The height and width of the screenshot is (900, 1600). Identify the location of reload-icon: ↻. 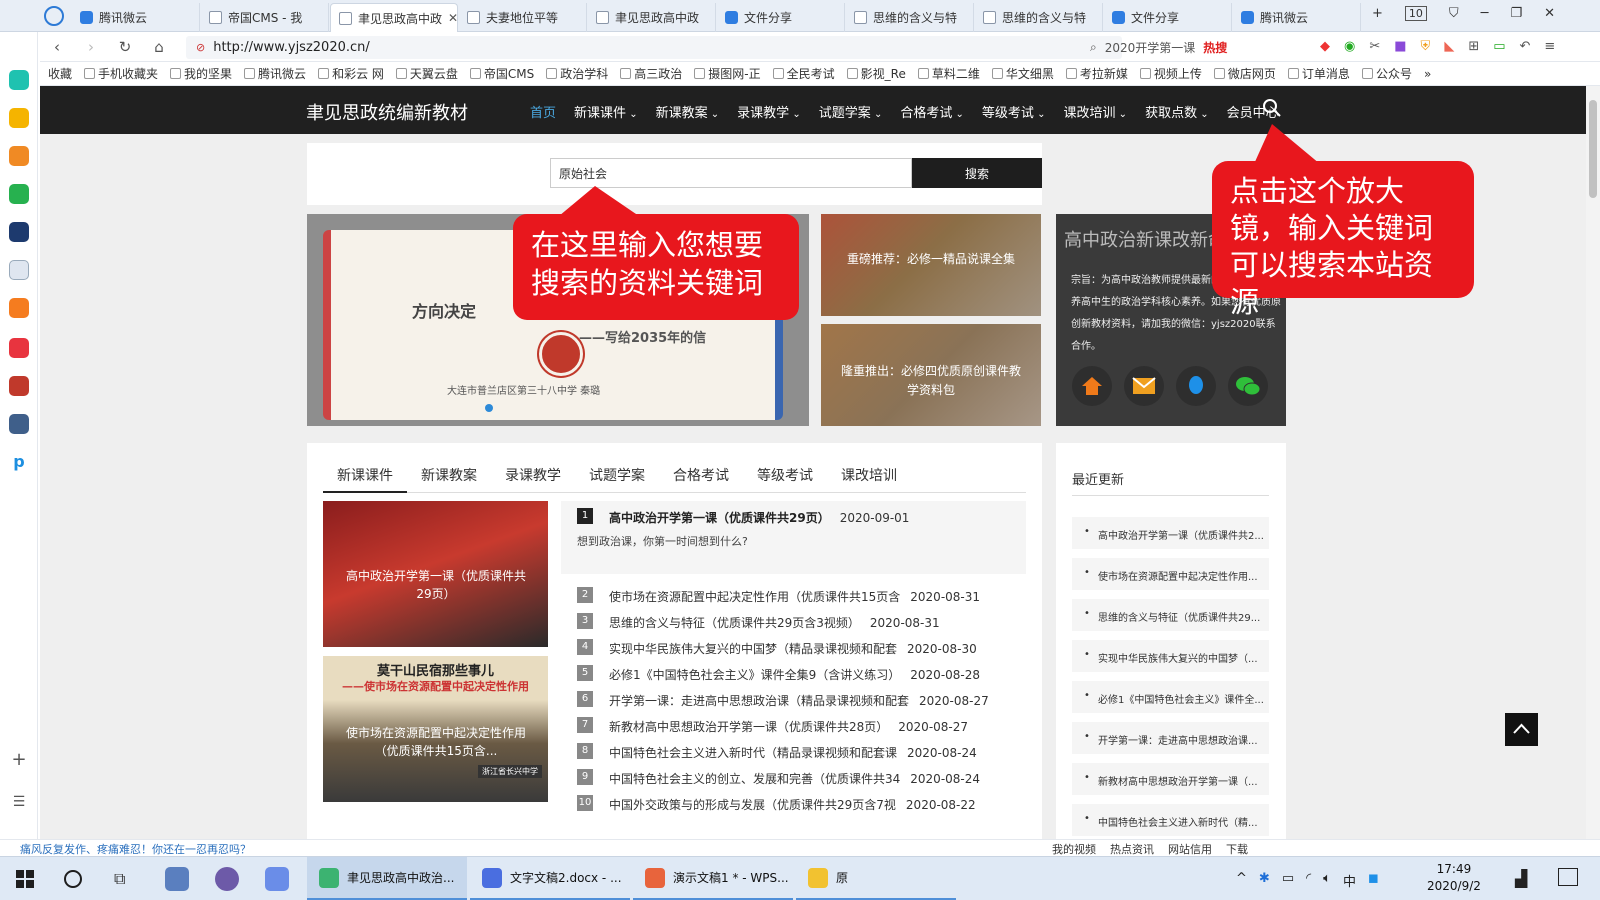
(125, 47).